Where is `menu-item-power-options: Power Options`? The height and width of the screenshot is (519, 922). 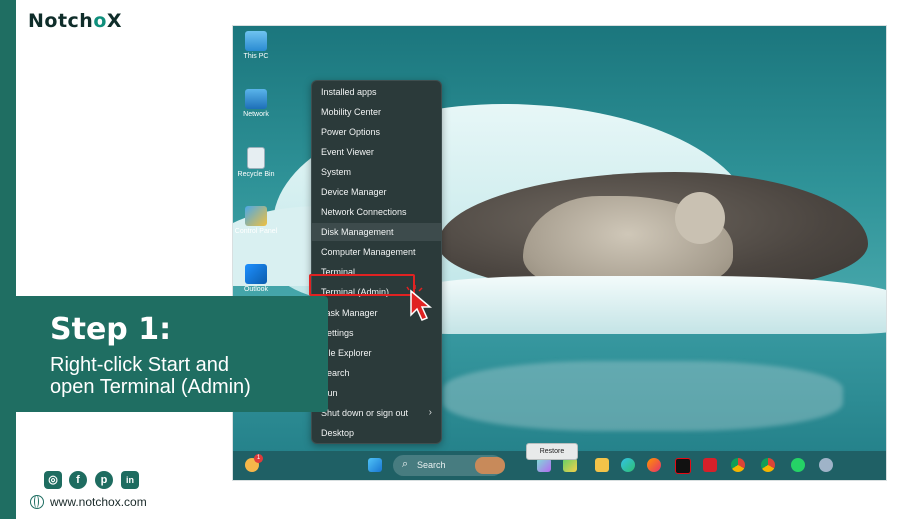
menu-item-power-options: Power Options is located at coordinates (376, 132).